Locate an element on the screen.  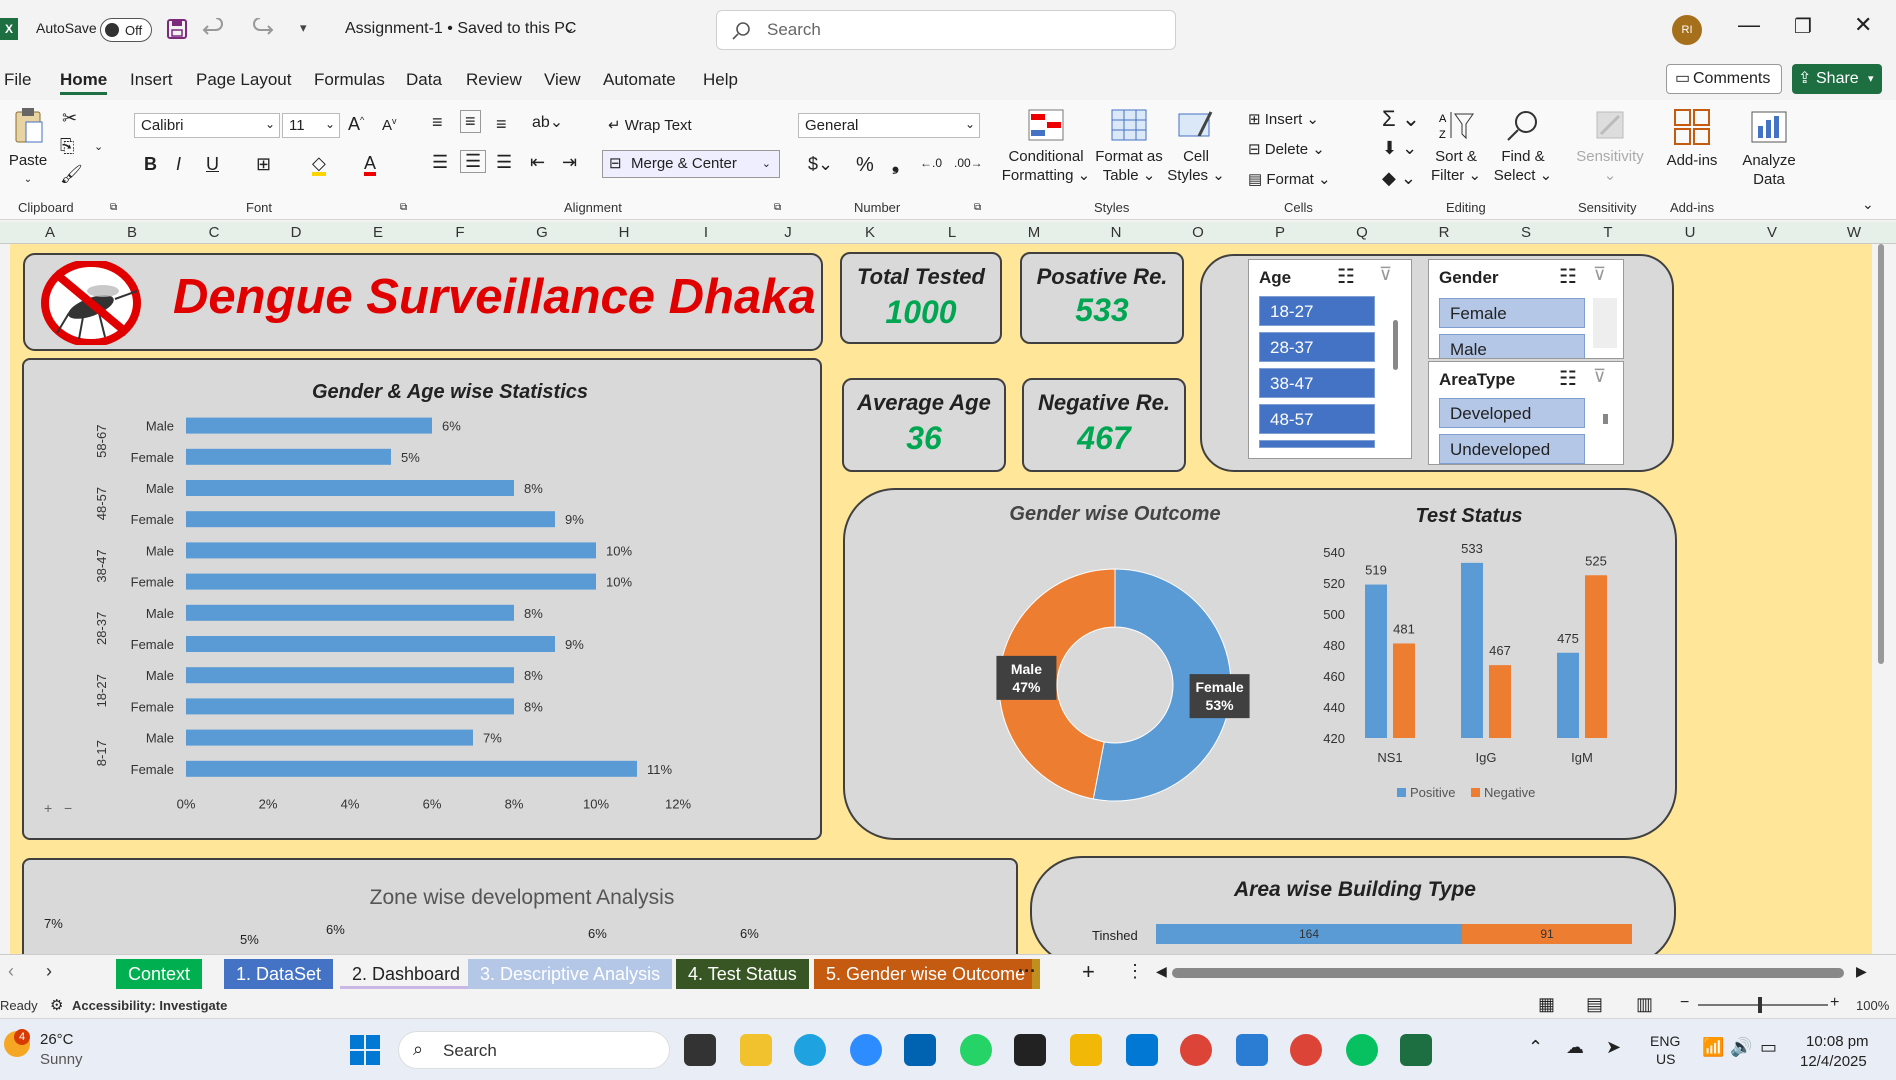
menu-data: Data is located at coordinates (424, 80).